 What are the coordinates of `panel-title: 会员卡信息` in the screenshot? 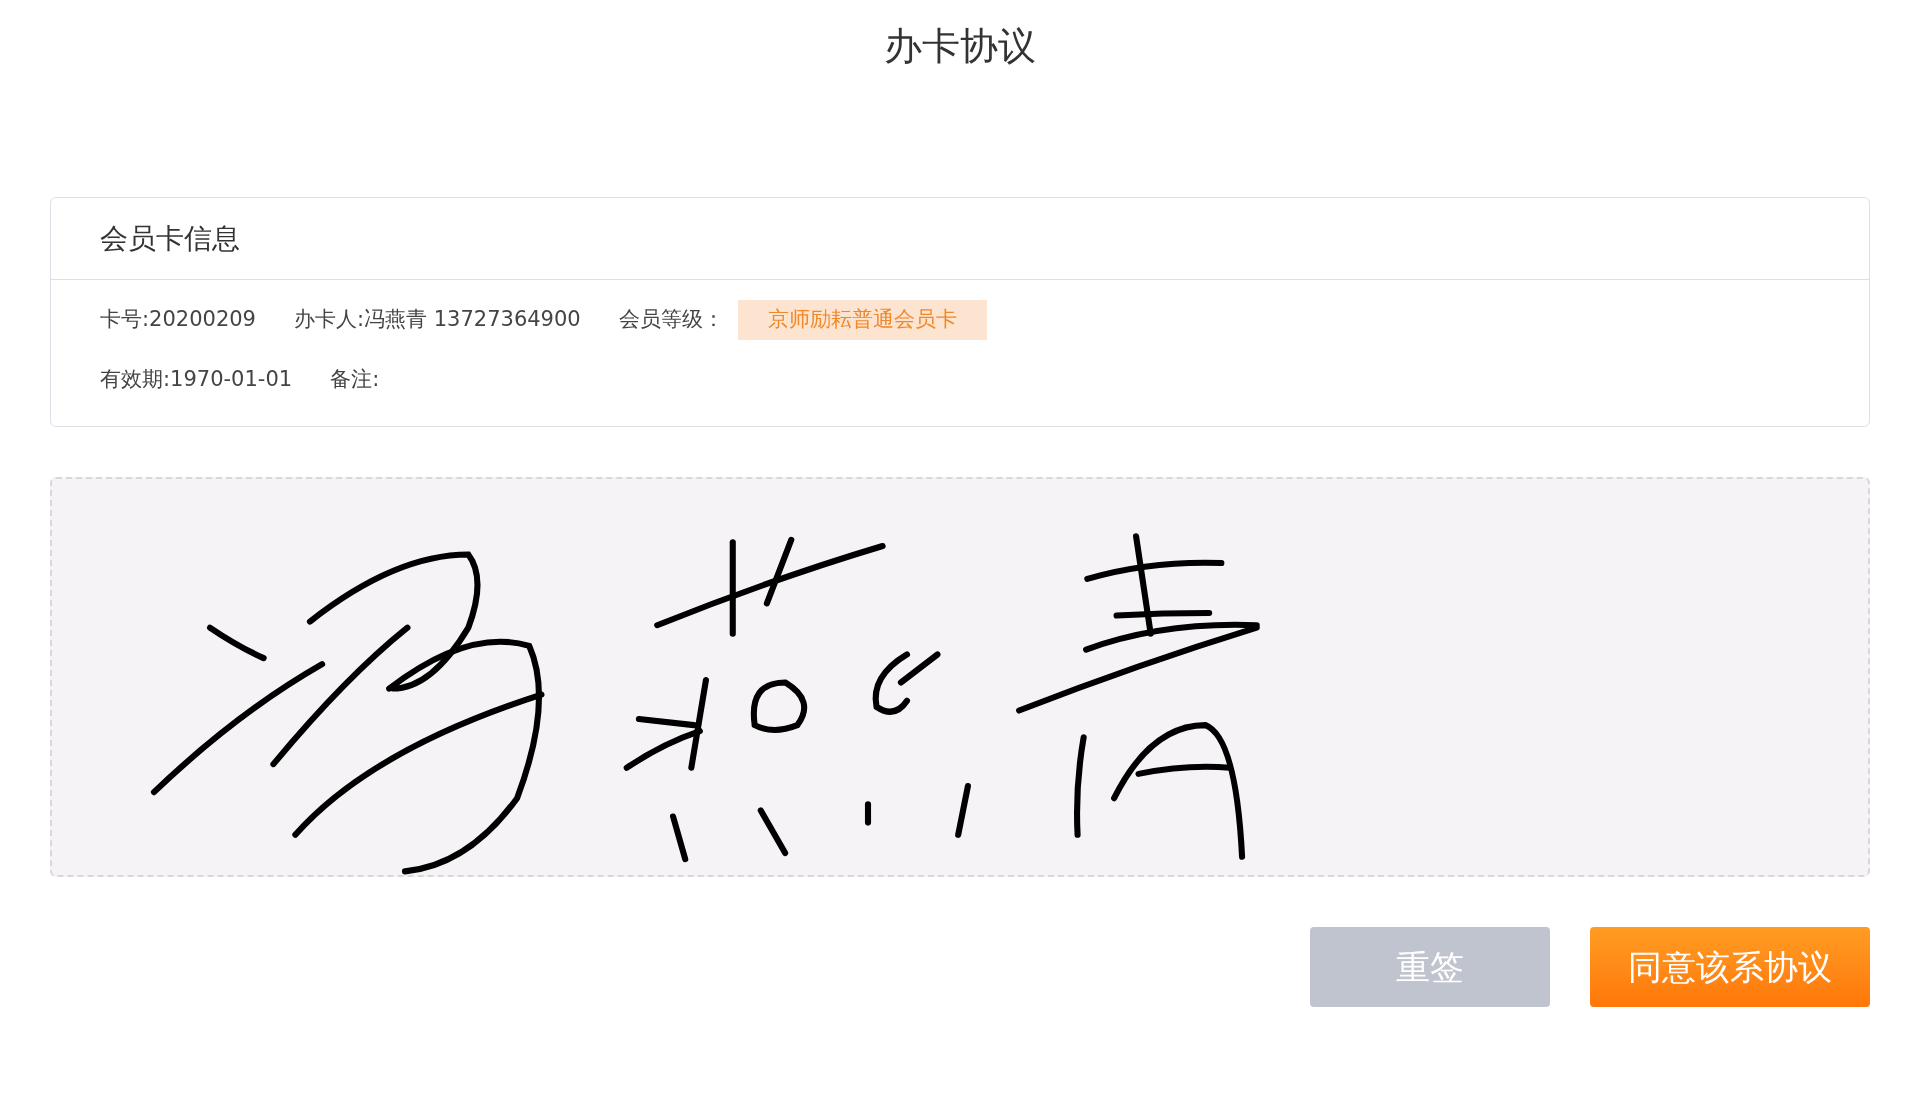 It's located at (170, 238).